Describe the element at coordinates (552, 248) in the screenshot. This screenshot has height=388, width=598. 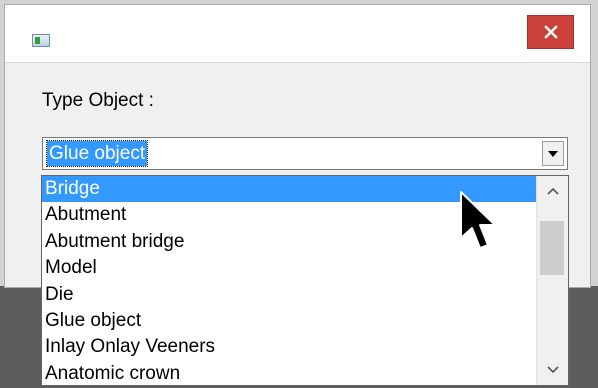
I see `scroll-thumb` at that location.